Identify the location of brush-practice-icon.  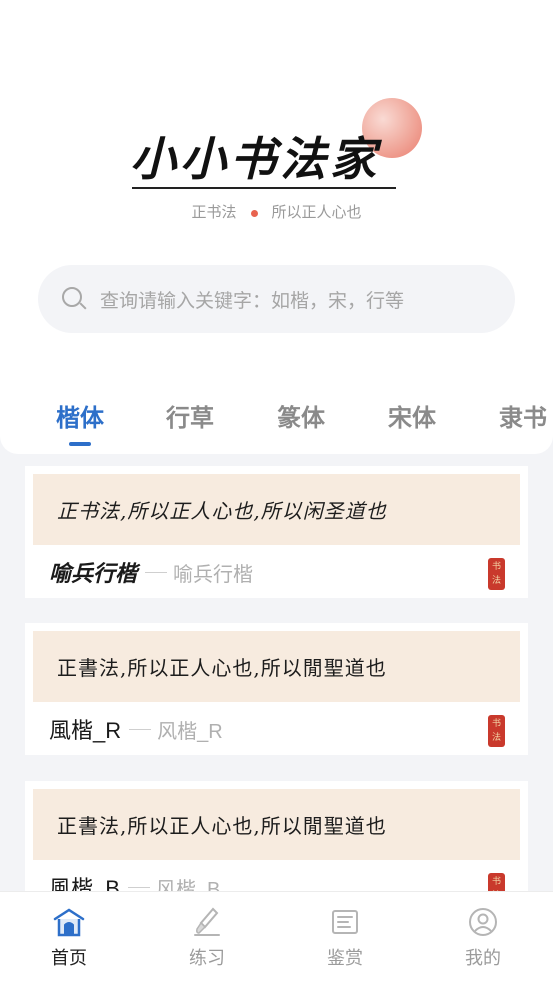
(207, 922).